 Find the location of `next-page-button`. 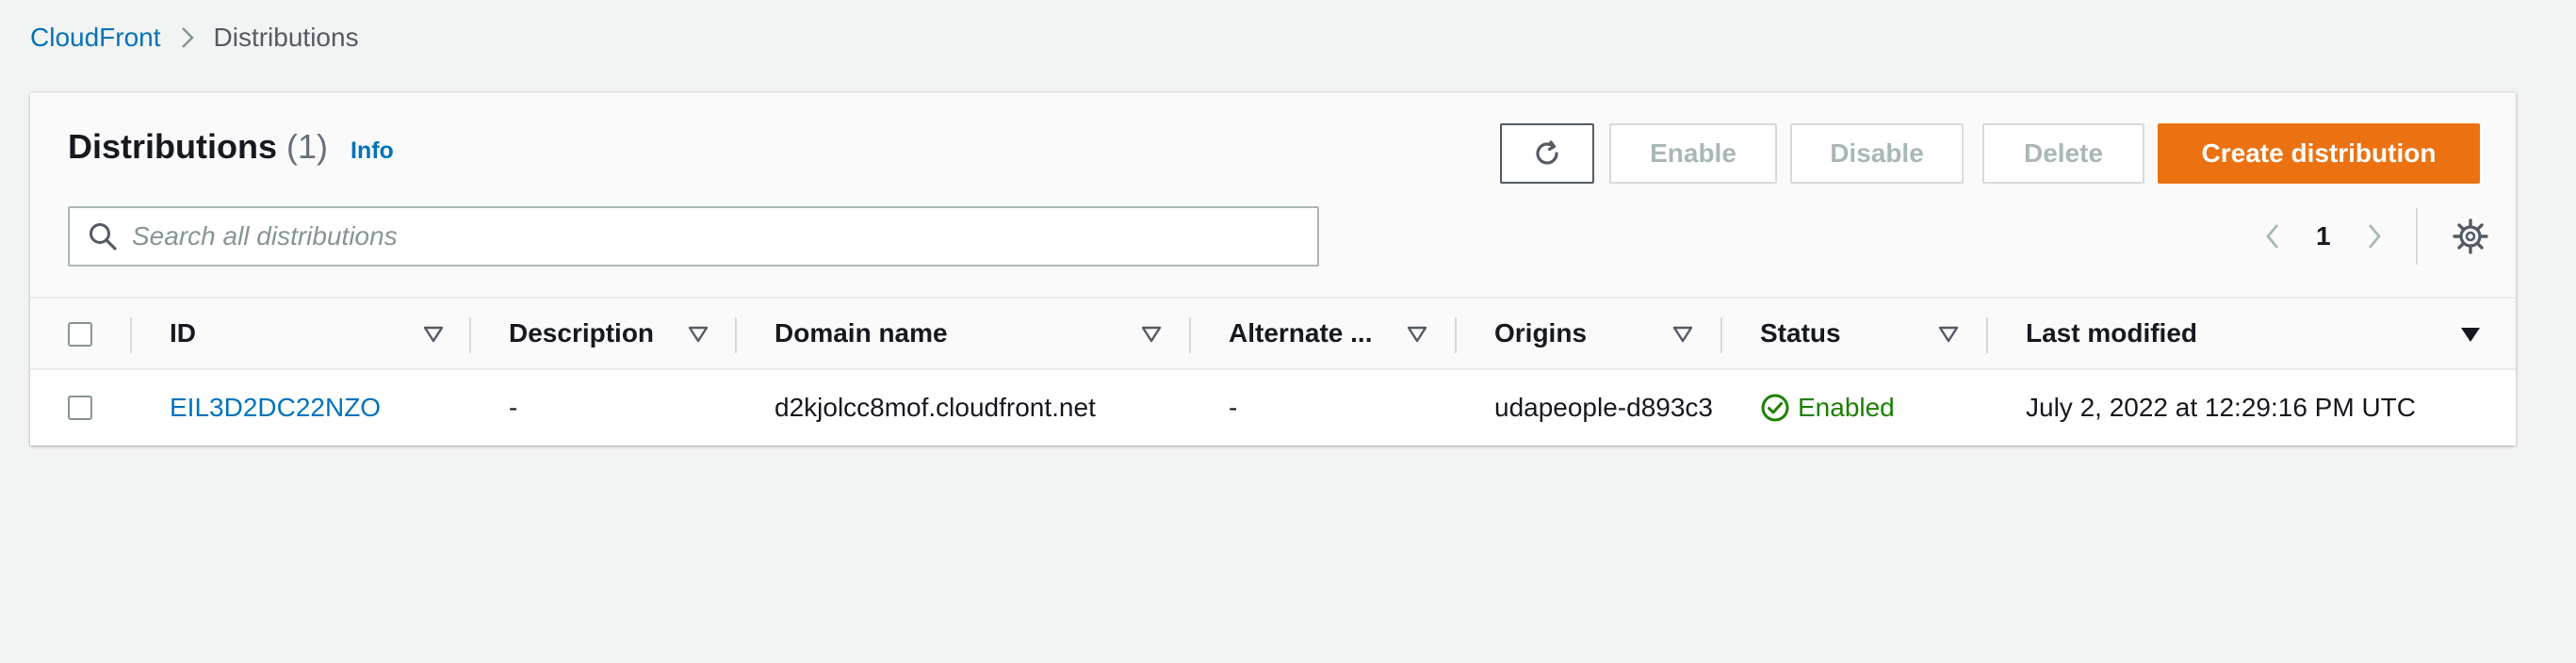

next-page-button is located at coordinates (2374, 236).